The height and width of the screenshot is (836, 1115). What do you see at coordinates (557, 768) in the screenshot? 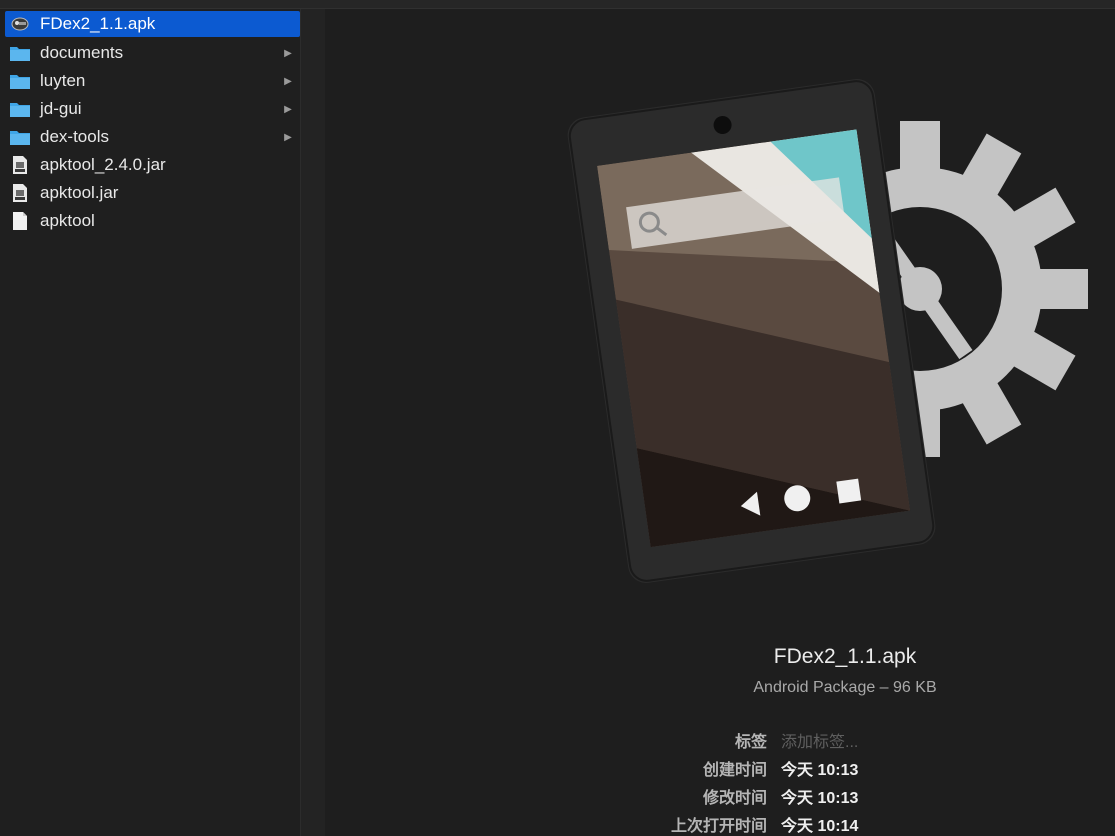
I see `meta-created-row: 创建时间 今天 10:13` at bounding box center [557, 768].